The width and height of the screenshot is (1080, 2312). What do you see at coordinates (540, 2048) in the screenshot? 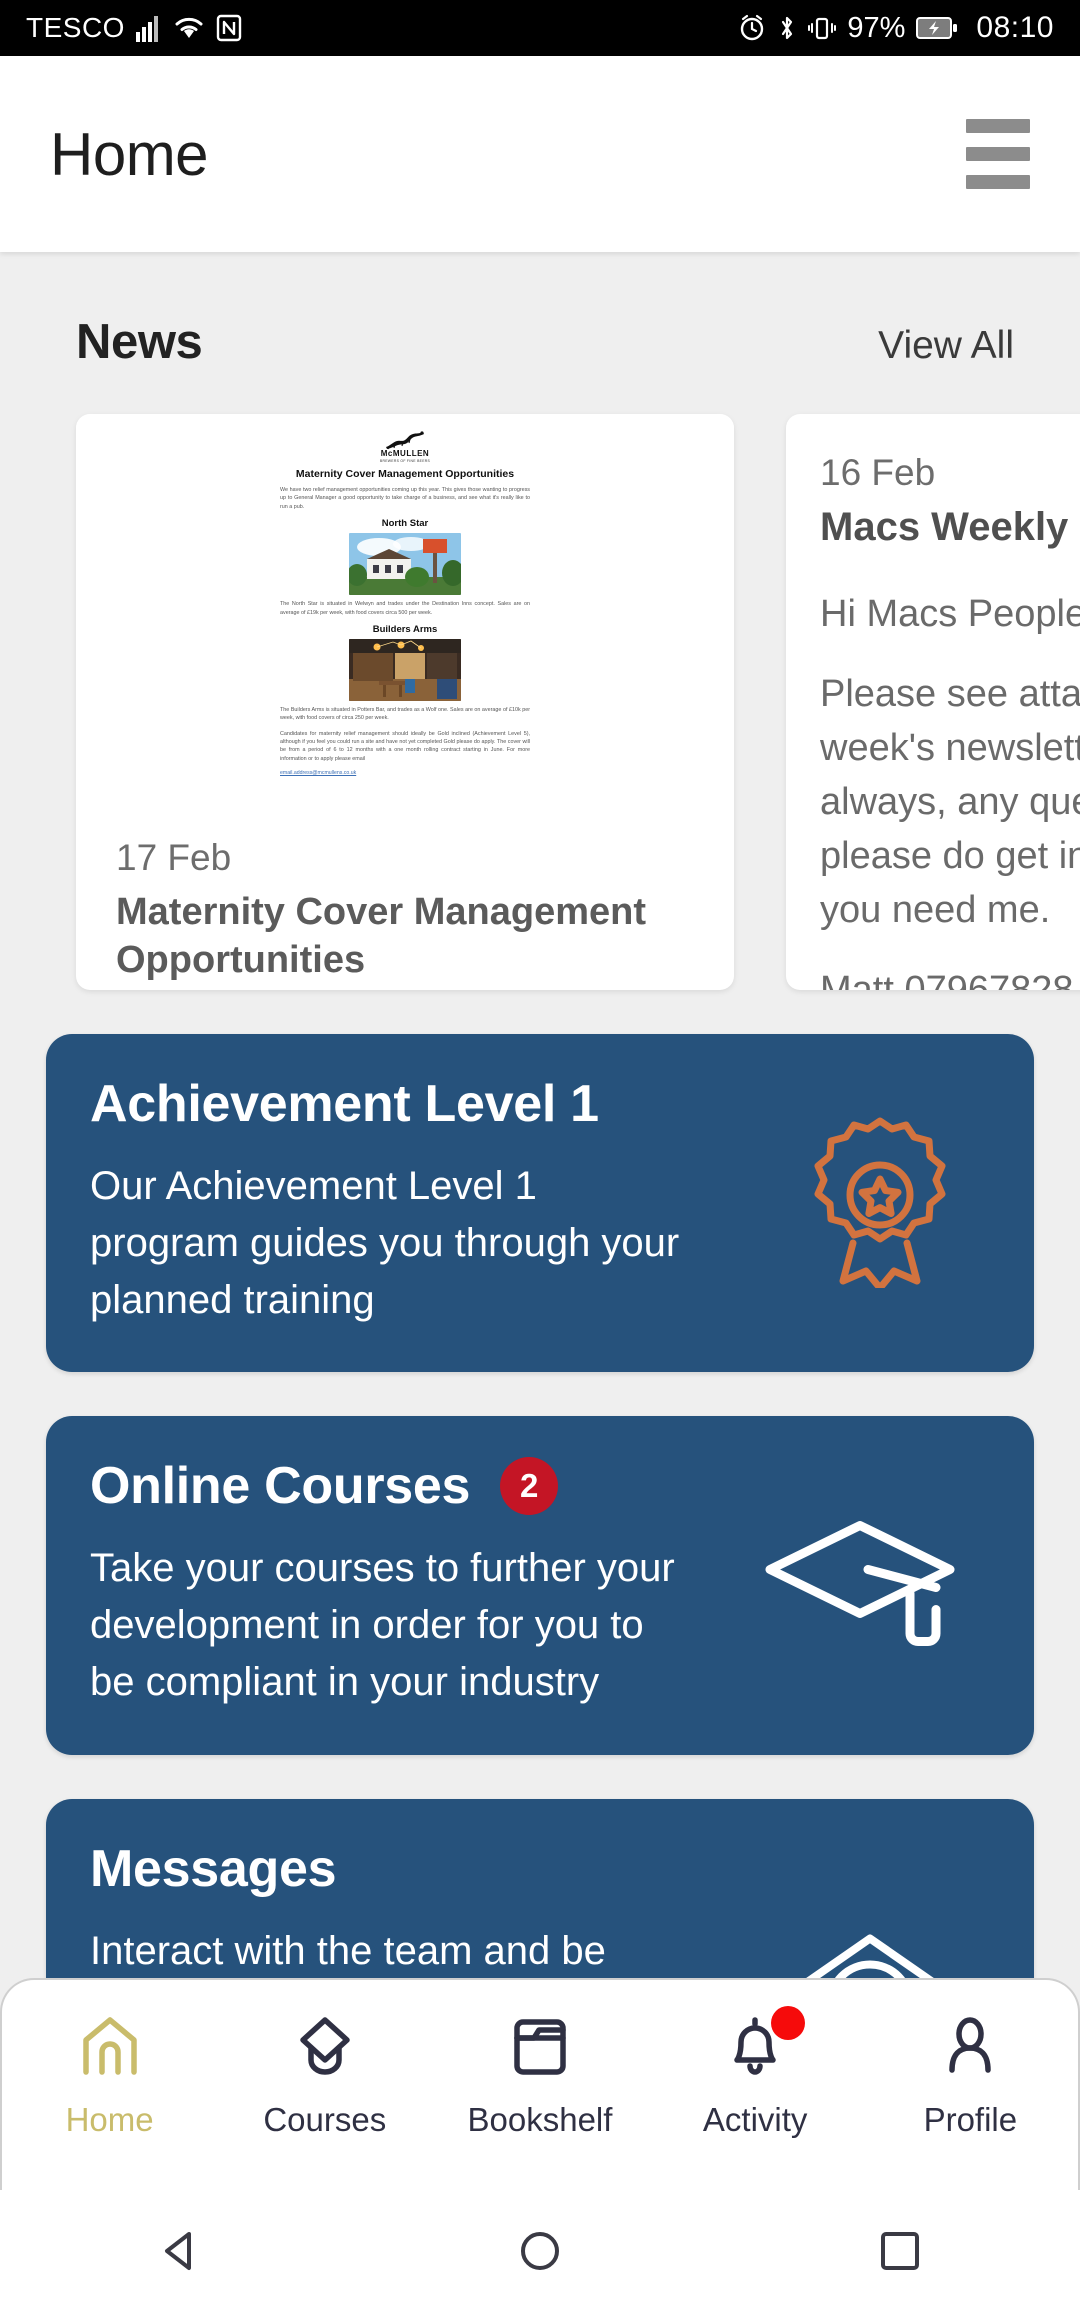
I see `folder-icon` at bounding box center [540, 2048].